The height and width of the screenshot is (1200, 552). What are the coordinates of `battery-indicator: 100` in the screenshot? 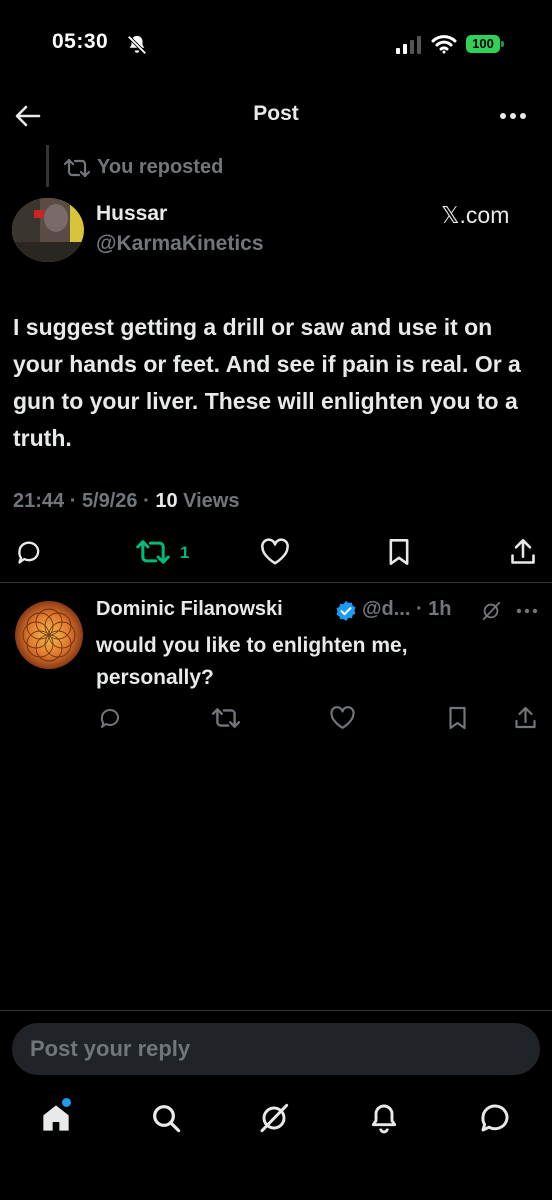 It's located at (483, 44).